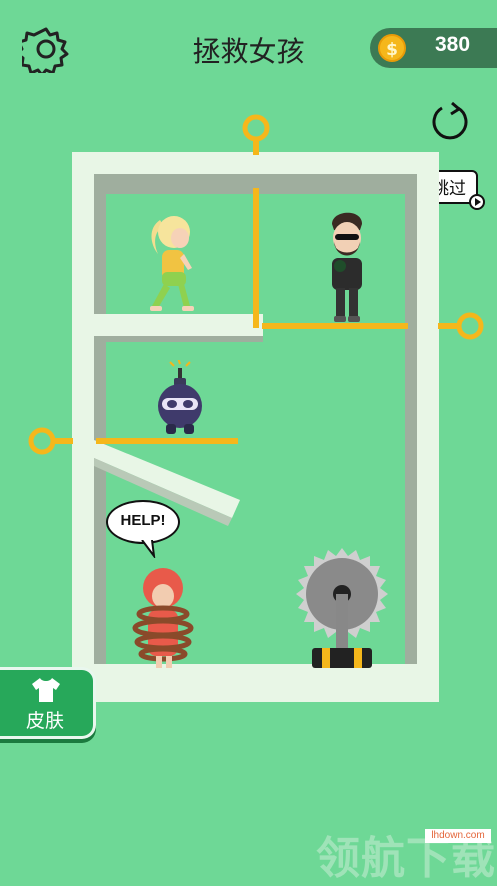 This screenshot has width=497, height=886. What do you see at coordinates (48, 703) in the screenshot?
I see `skin-button: 皮肤` at bounding box center [48, 703].